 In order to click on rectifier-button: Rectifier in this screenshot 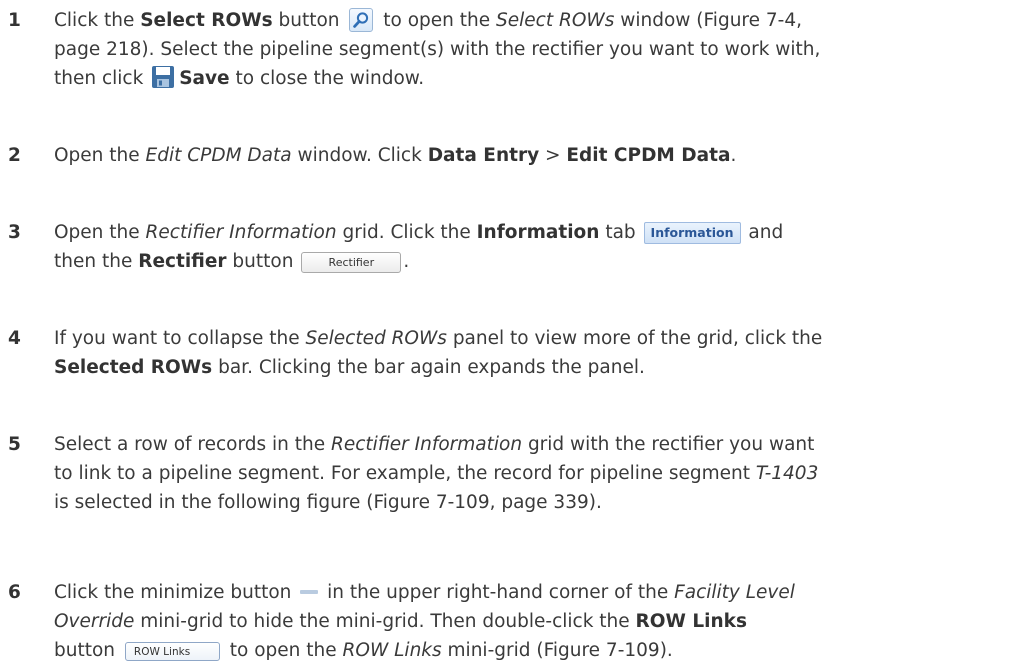, I will do `click(351, 262)`.